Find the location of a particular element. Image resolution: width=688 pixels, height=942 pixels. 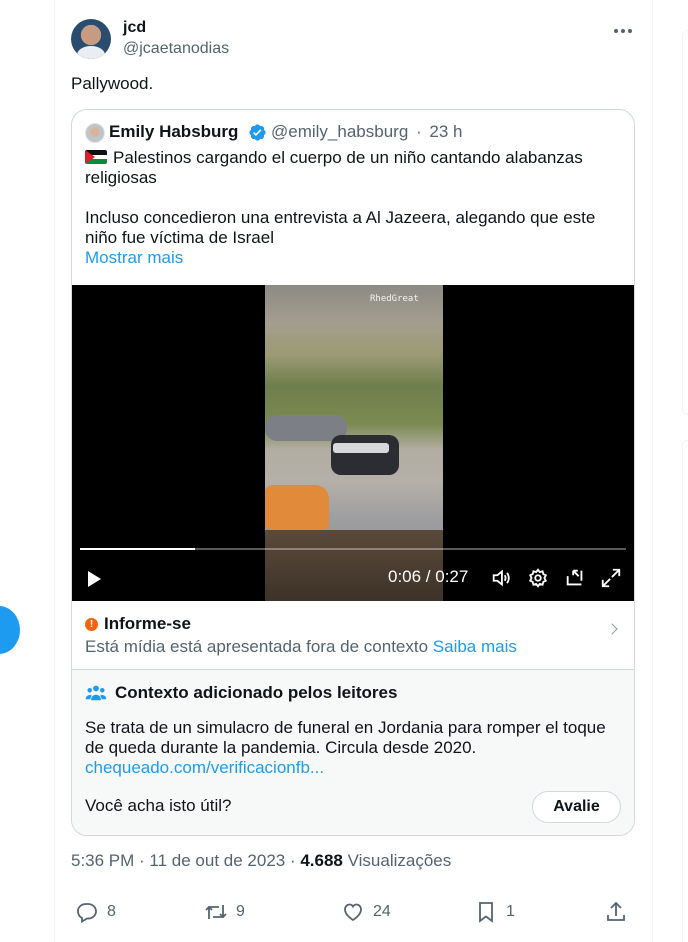

picture-in-picture-icon is located at coordinates (575, 578).